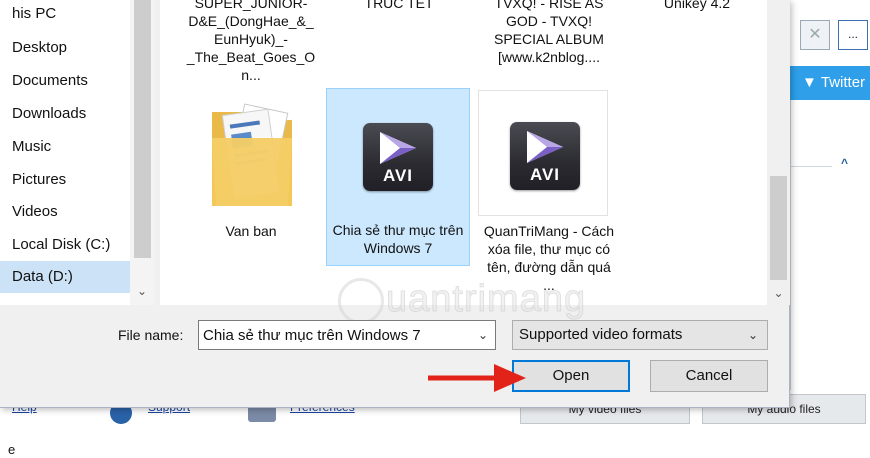 This screenshot has height=458, width=870. I want to click on file-type-select: Supported video formats ⌄, so click(640, 335).